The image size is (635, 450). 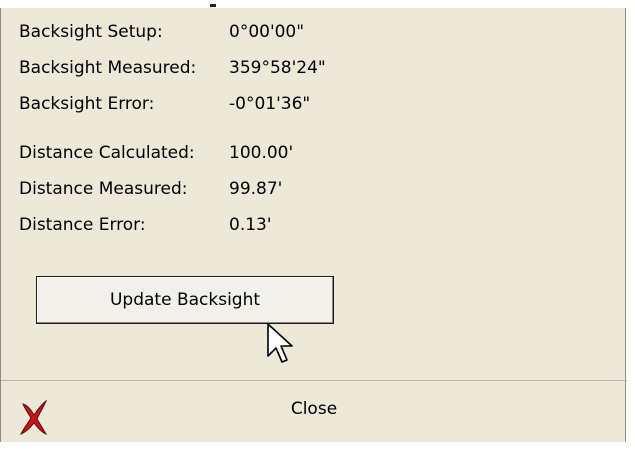 What do you see at coordinates (103, 189) in the screenshot?
I see `distance-measured-label: Distance Measured:` at bounding box center [103, 189].